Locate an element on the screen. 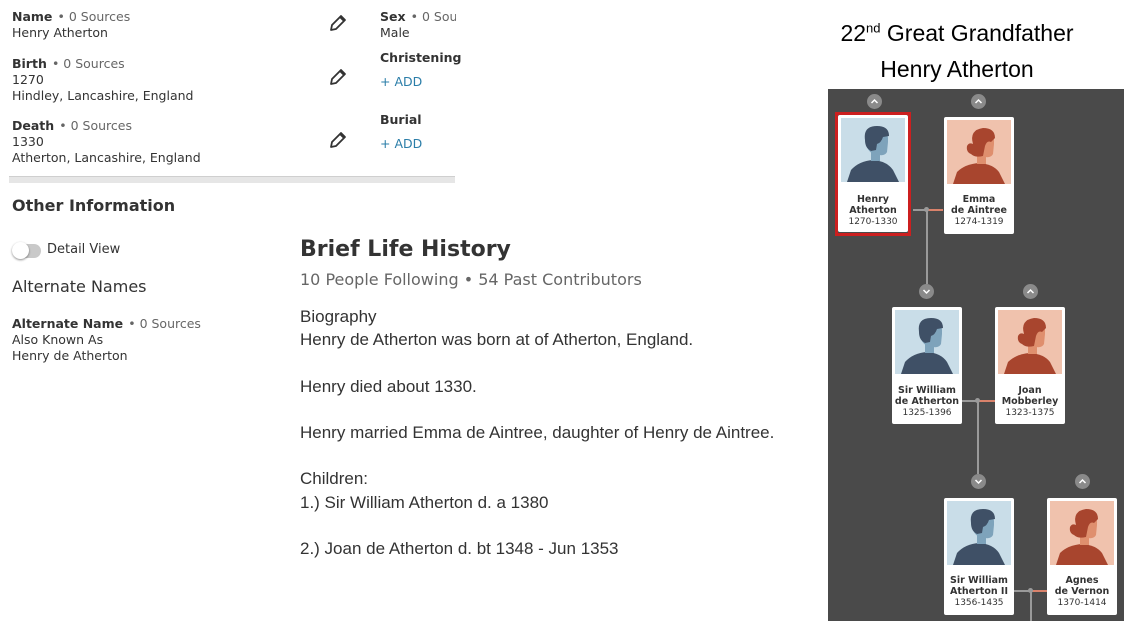 This screenshot has width=1128, height=621. person-lifespan: 1325-1396 is located at coordinates (927, 413).